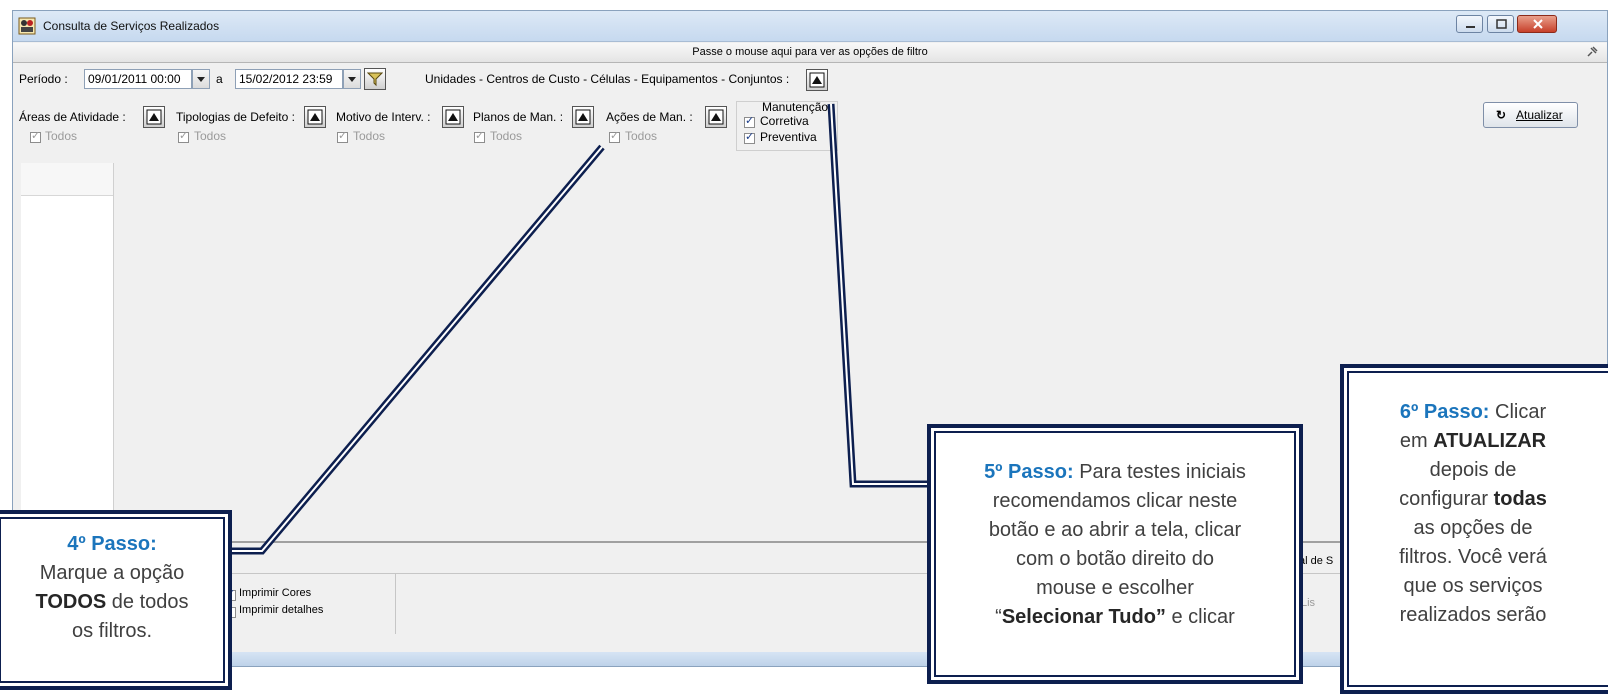  Describe the element at coordinates (201, 79) in the screenshot. I see `period-from-dropdown` at that location.